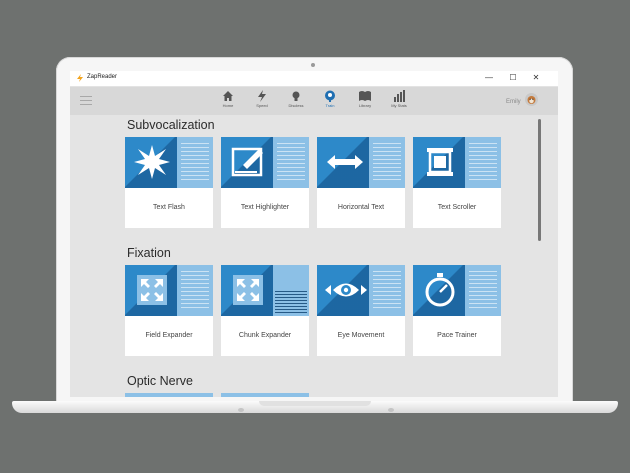 Image resolution: width=630 pixels, height=473 pixels. Describe the element at coordinates (345, 162) in the screenshot. I see `horizontal-arrows-icon` at that location.